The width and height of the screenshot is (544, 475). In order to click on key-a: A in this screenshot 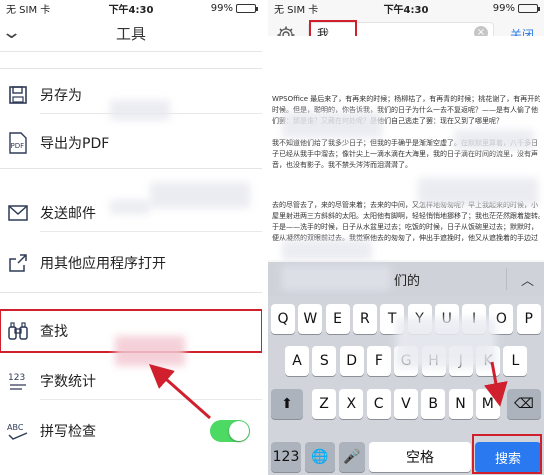, I will do `click(297, 361)`.